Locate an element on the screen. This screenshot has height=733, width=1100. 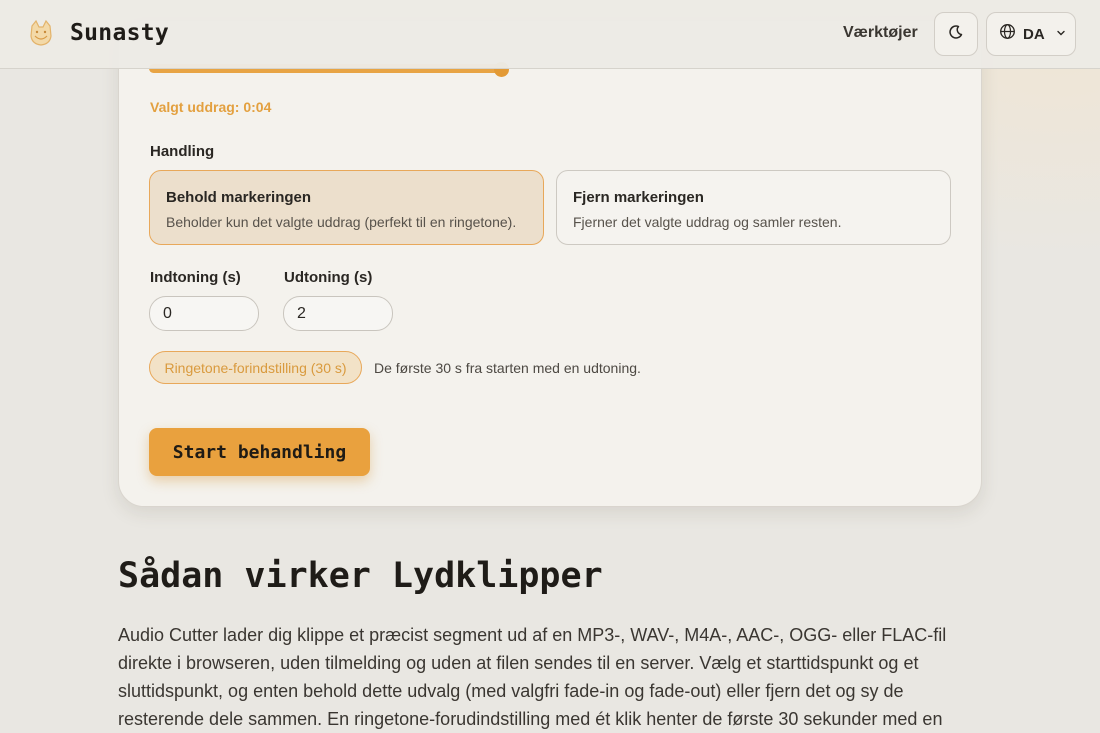
option-remove-title: Fjern markeringen is located at coordinates (638, 197).